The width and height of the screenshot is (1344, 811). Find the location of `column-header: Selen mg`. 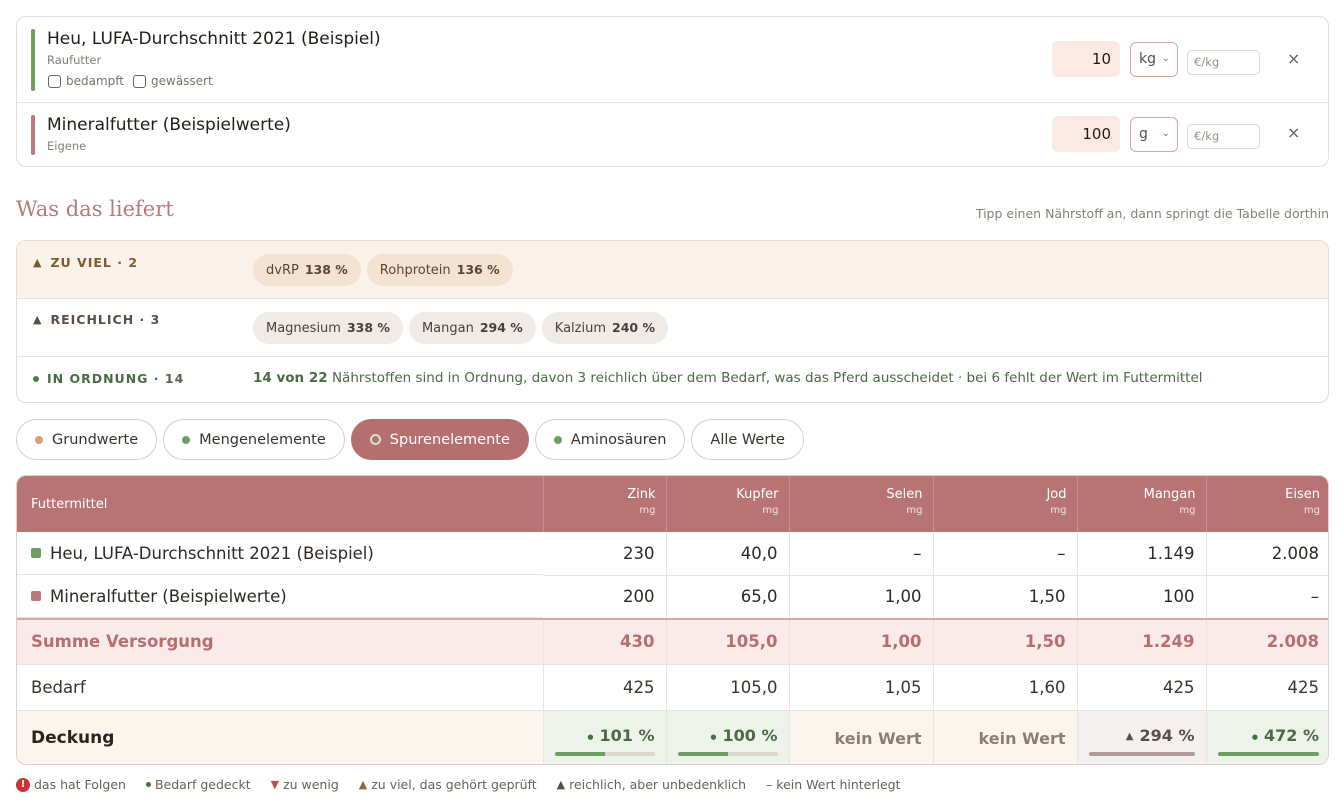

column-header: Selen mg is located at coordinates (861, 504).